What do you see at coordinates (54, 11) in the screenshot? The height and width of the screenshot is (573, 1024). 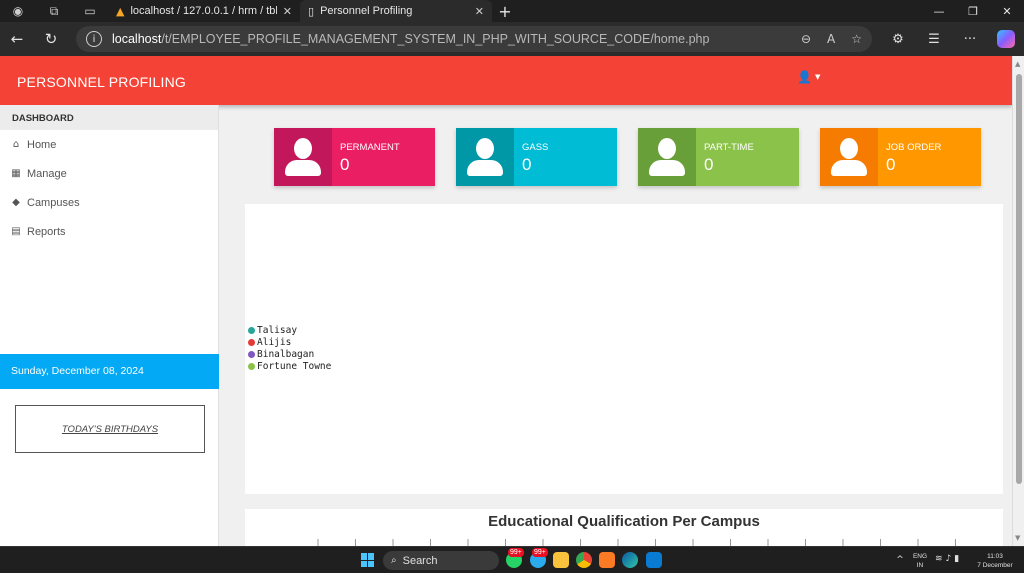 I see `workspaces-icon: ⧉` at bounding box center [54, 11].